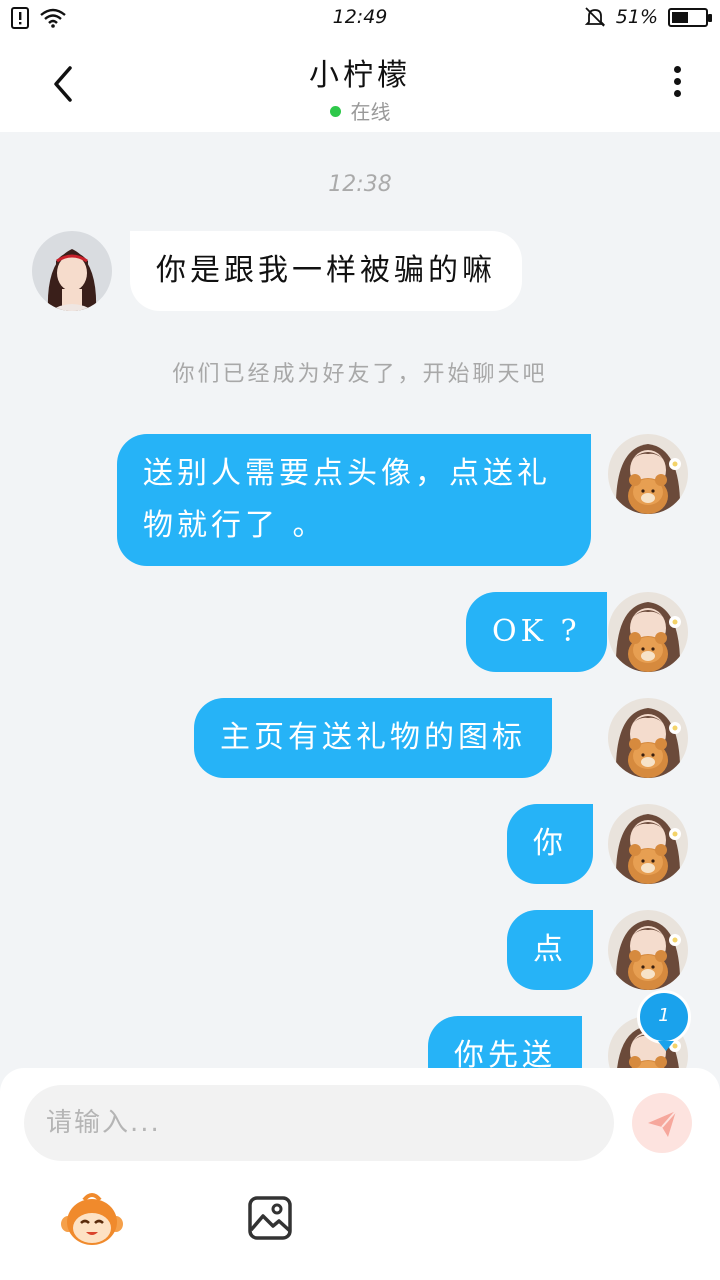  What do you see at coordinates (326, 271) in the screenshot?
I see `message-bubble-incoming: 你是跟我一样被骗的嘛` at bounding box center [326, 271].